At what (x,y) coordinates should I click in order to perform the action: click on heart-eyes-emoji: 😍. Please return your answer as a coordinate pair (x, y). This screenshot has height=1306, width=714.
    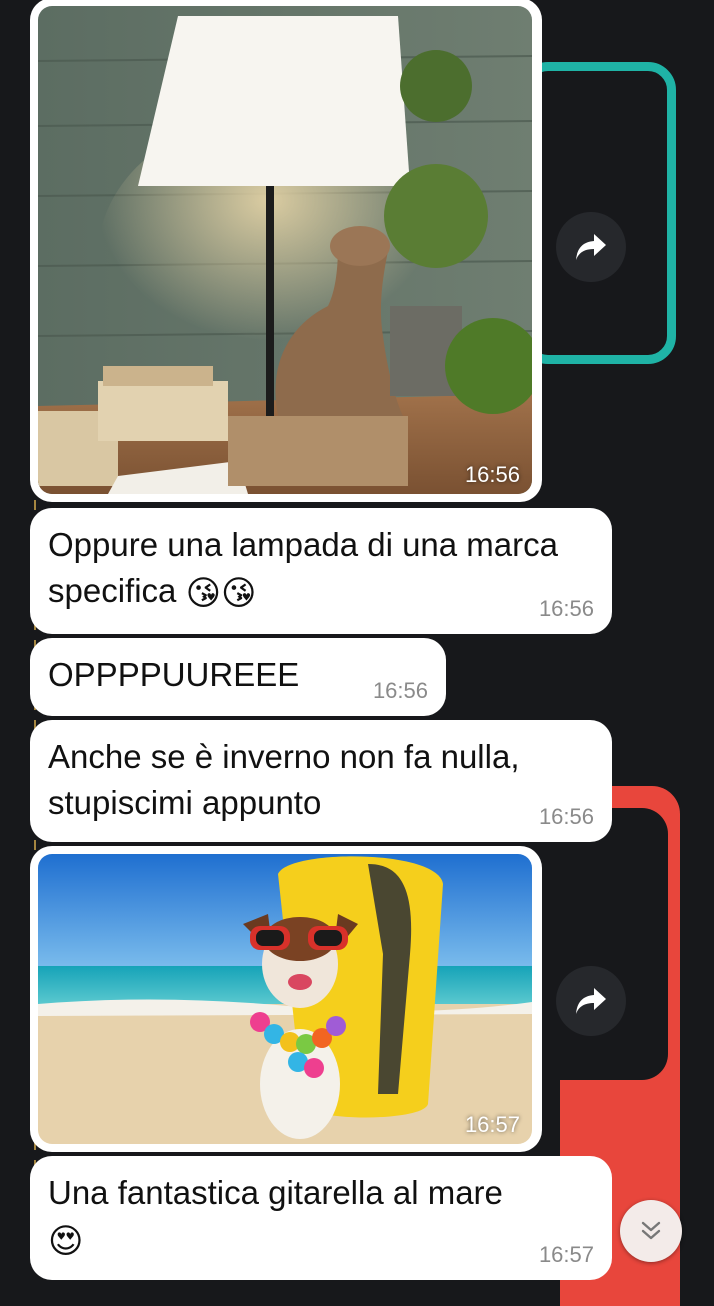
    Looking at the image, I should click on (66, 1241).